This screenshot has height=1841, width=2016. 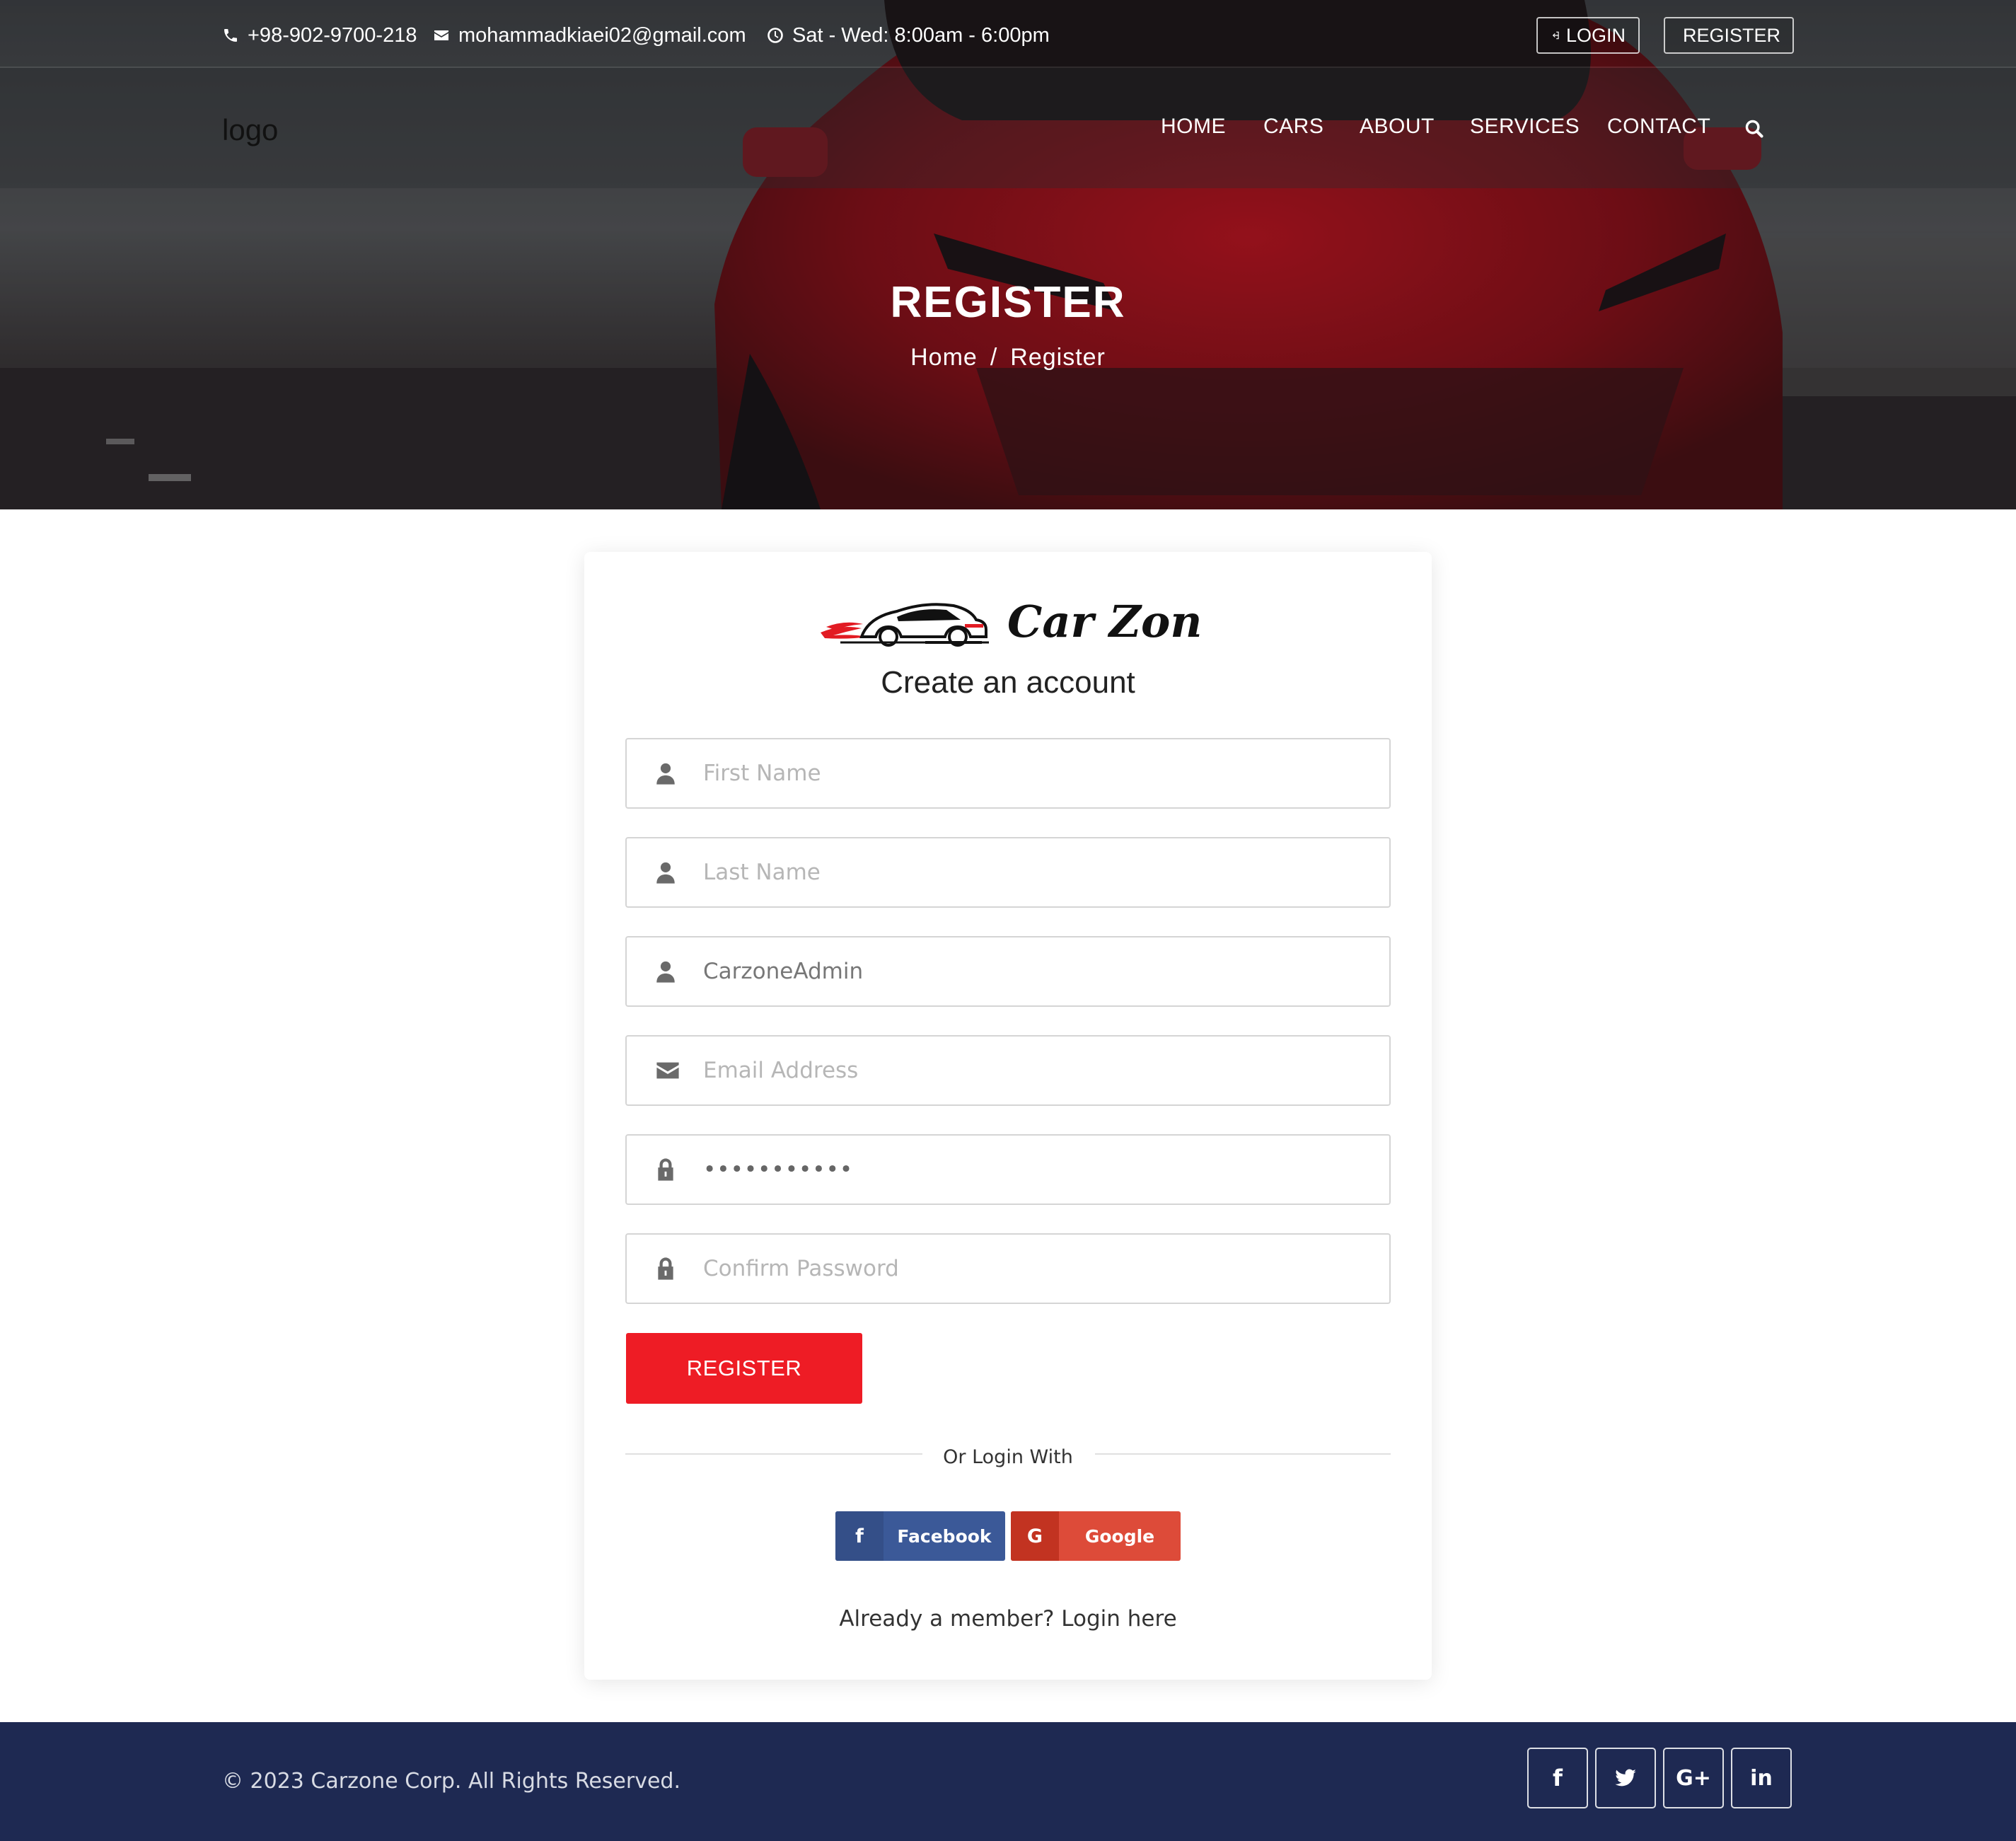 I want to click on confirm-password-field, so click(x=1008, y=1268).